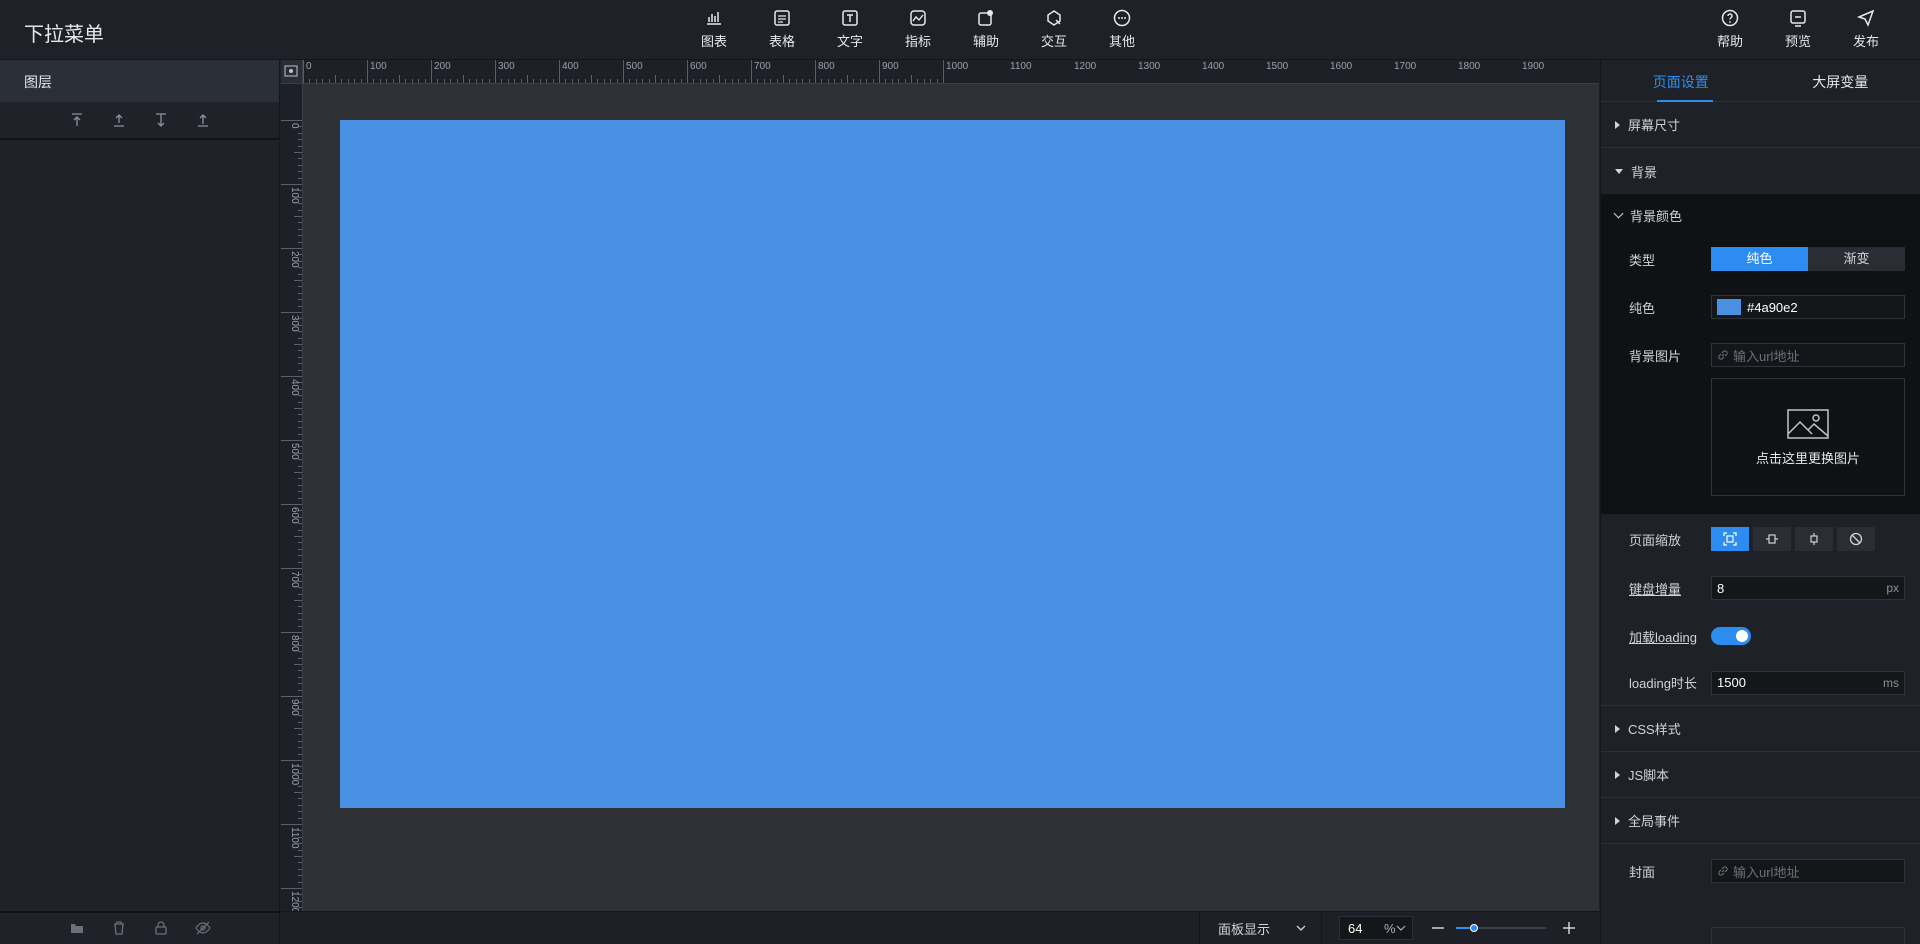  Describe the element at coordinates (294, 195) in the screenshot. I see `ruler-label: 100` at that location.